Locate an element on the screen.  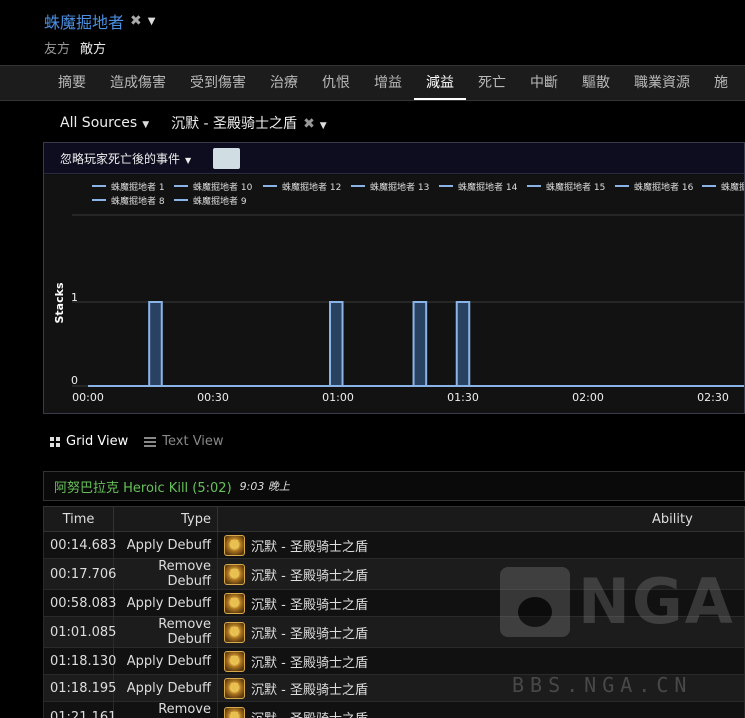
x-tick-label: 01:30 is located at coordinates (463, 397).